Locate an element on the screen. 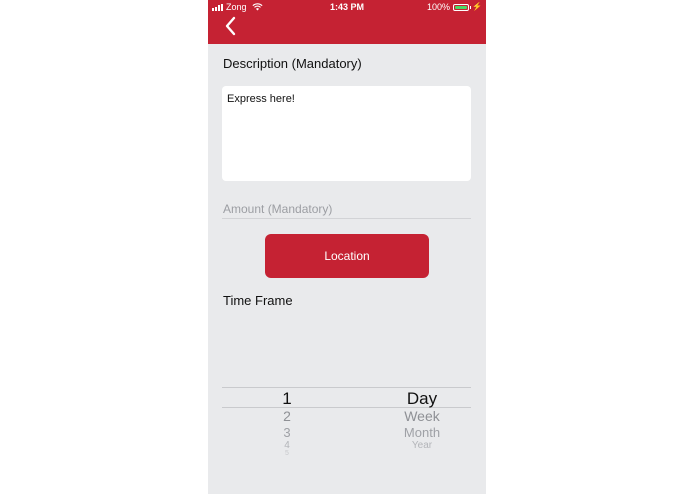 The width and height of the screenshot is (695, 494). picker-unit-option: Week is located at coordinates (422, 416).